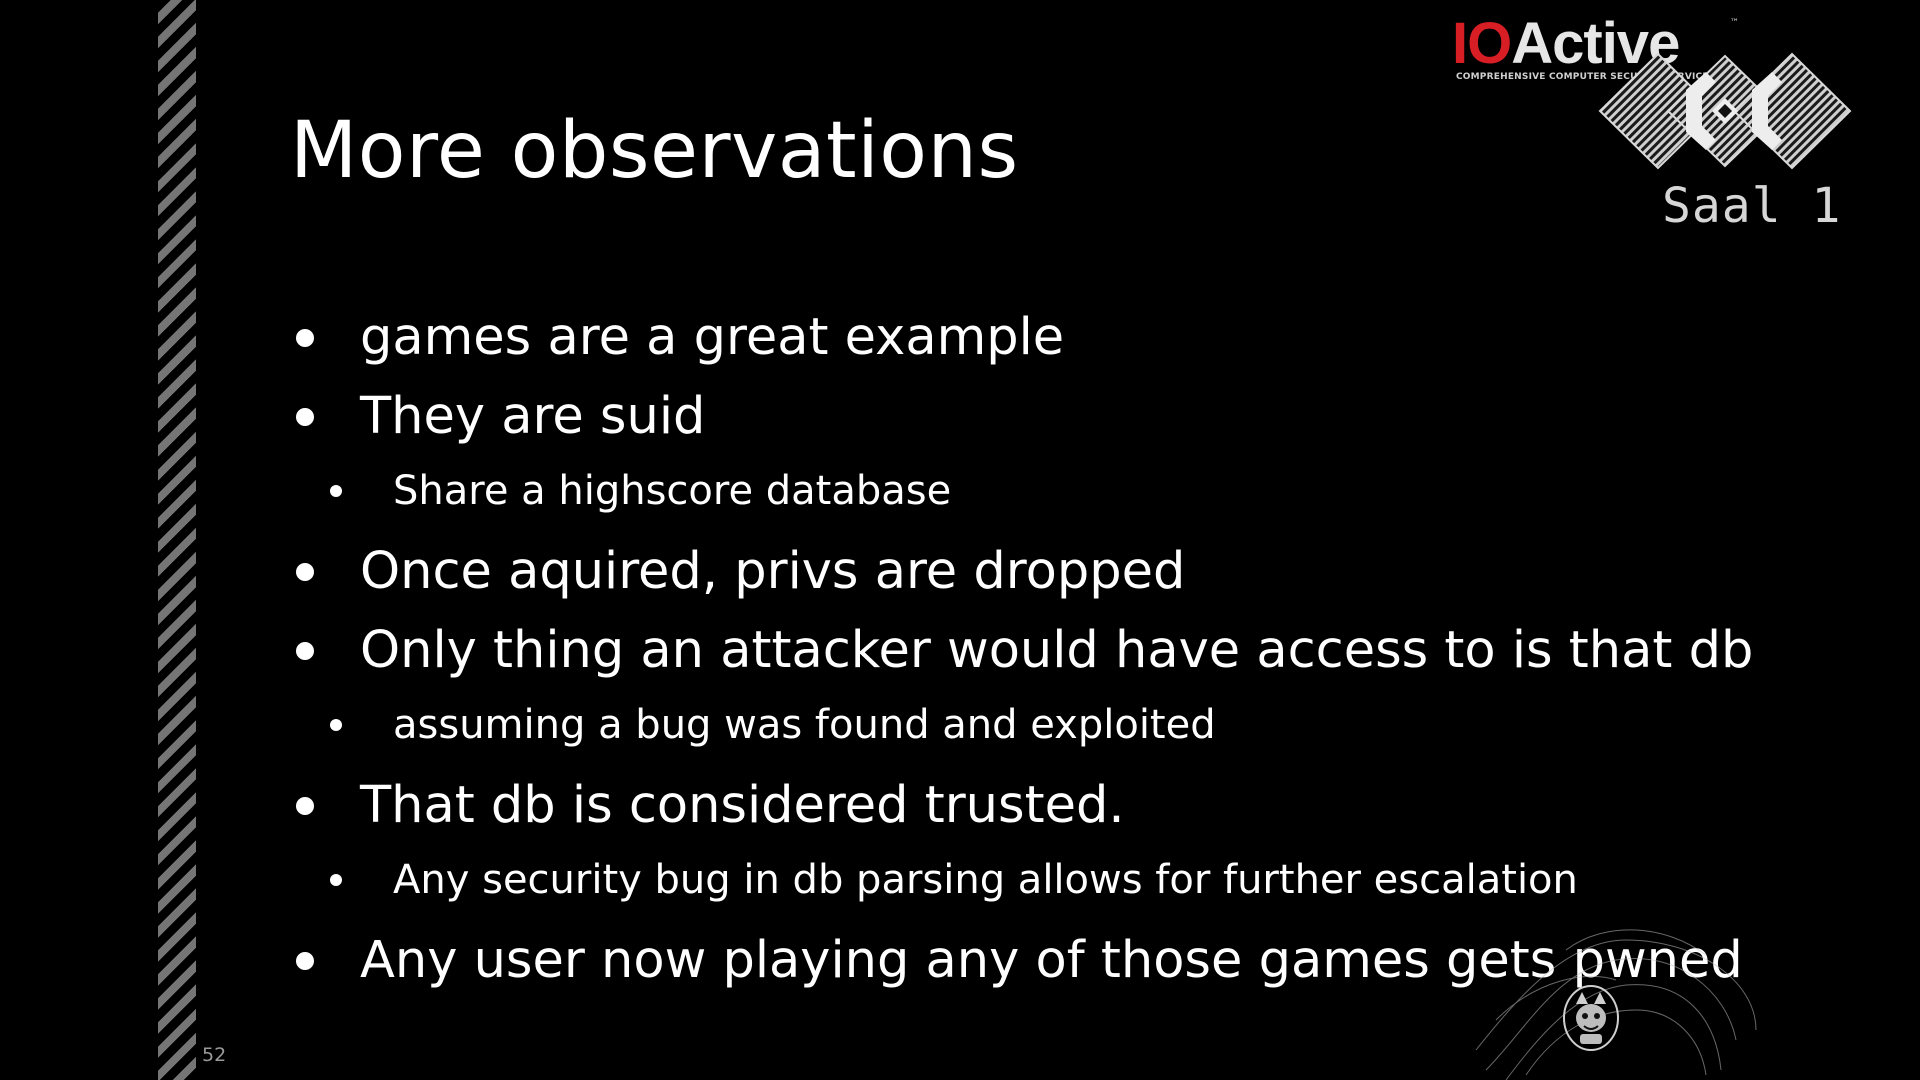  I want to click on sub-bullet-item: Share a highscore database, so click(1021, 494).